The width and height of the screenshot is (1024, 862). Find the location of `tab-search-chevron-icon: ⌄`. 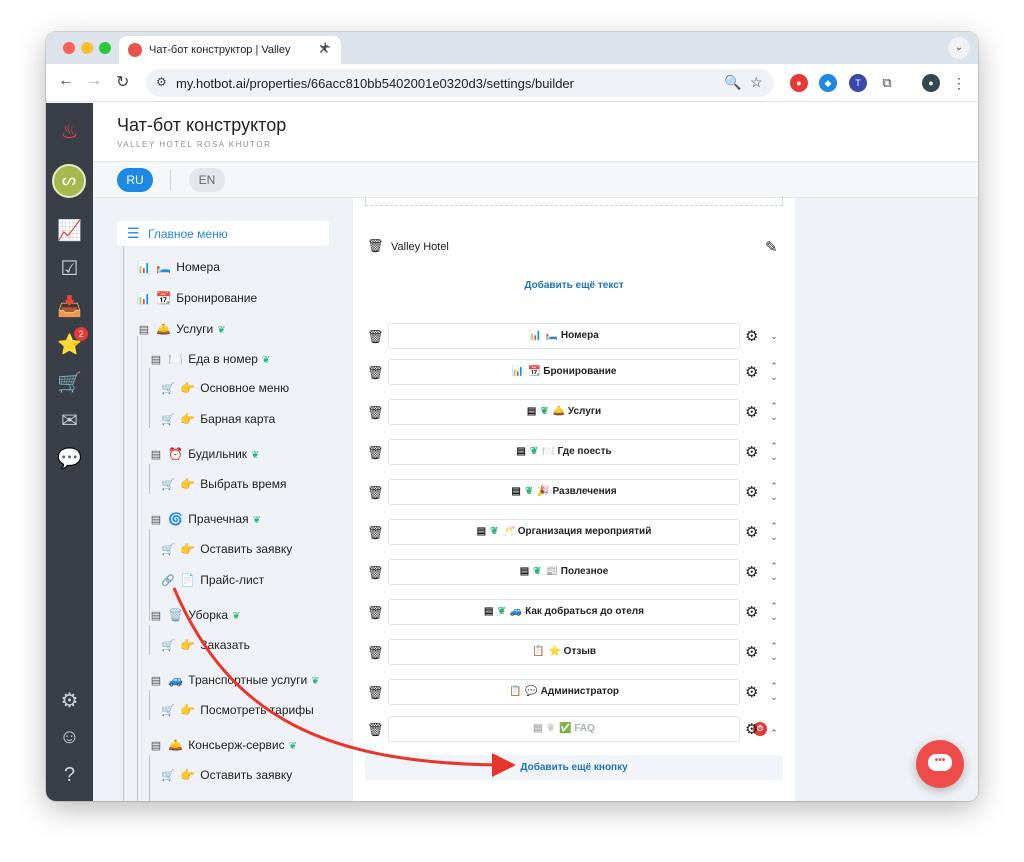

tab-search-chevron-icon: ⌄ is located at coordinates (959, 48).